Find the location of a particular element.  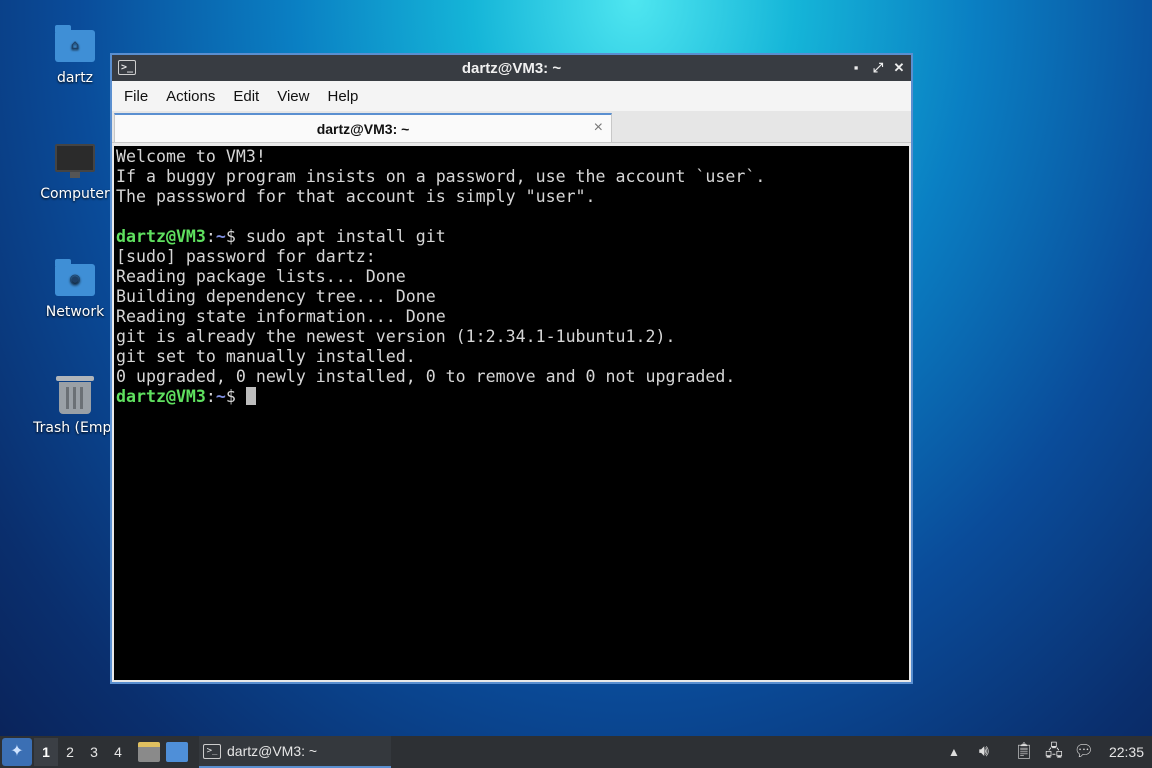

network-status-icon: 🖧 is located at coordinates (1054, 752).